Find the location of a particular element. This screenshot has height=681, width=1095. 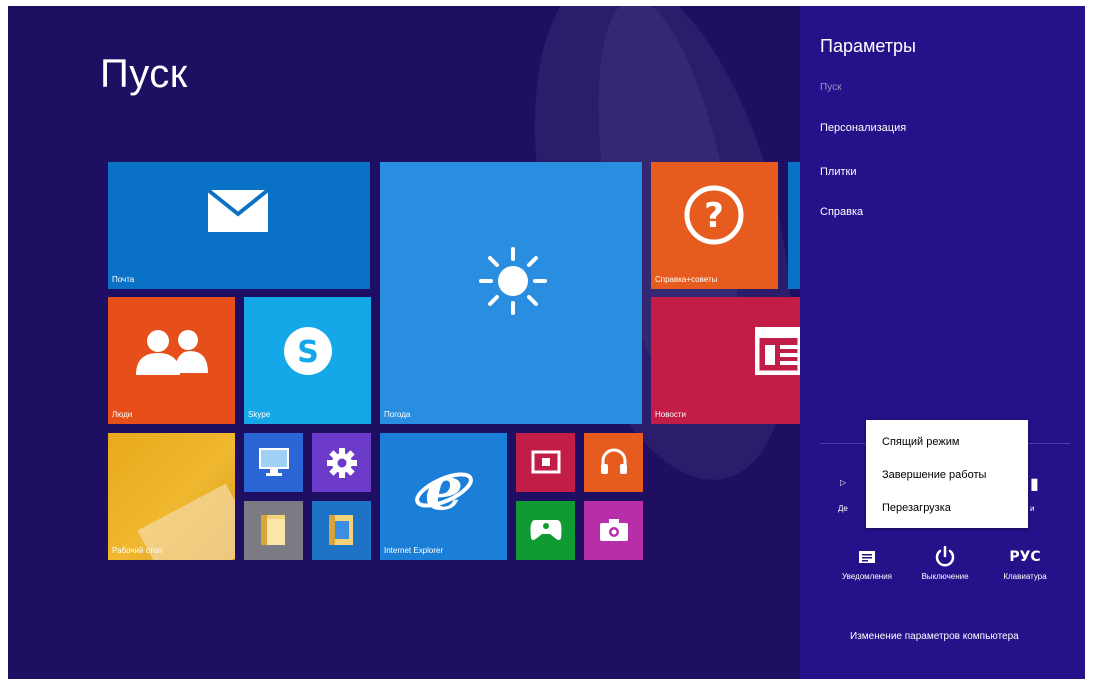

tile-label: Internet Explorer is located at coordinates (414, 550).